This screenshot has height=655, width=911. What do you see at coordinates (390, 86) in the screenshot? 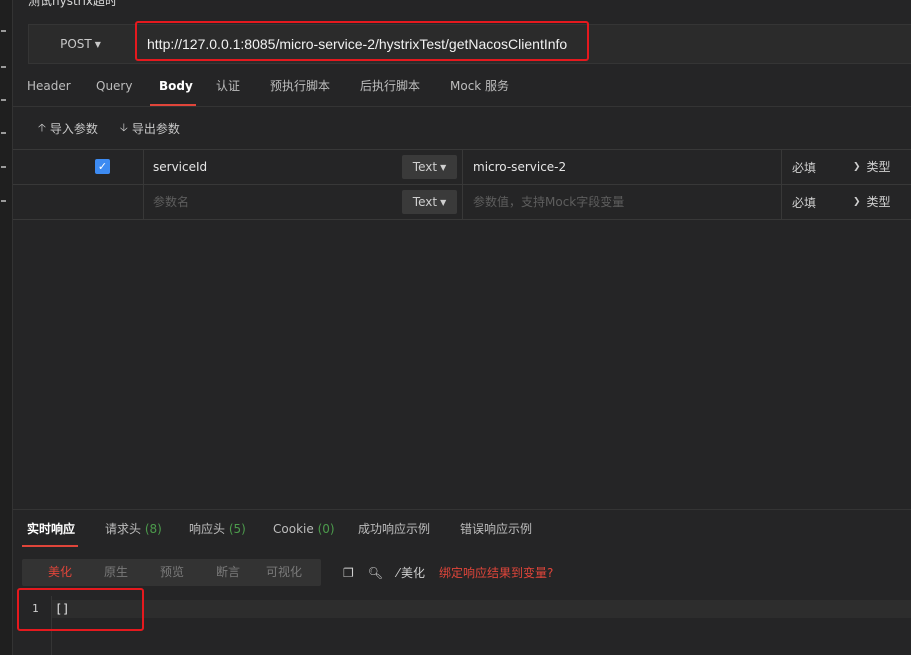
I see `tab-post-script: 后执行脚本` at bounding box center [390, 86].